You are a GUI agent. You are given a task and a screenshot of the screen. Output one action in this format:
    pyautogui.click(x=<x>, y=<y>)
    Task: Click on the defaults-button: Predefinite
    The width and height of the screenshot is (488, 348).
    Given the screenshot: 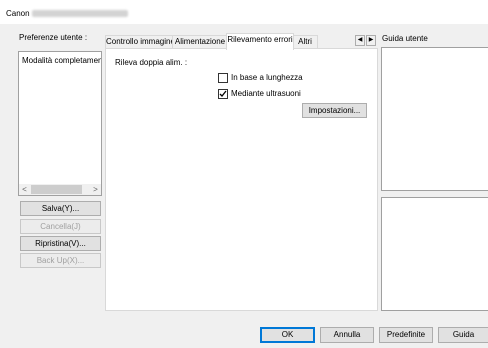 What is the action you would take?
    pyautogui.click(x=406, y=335)
    